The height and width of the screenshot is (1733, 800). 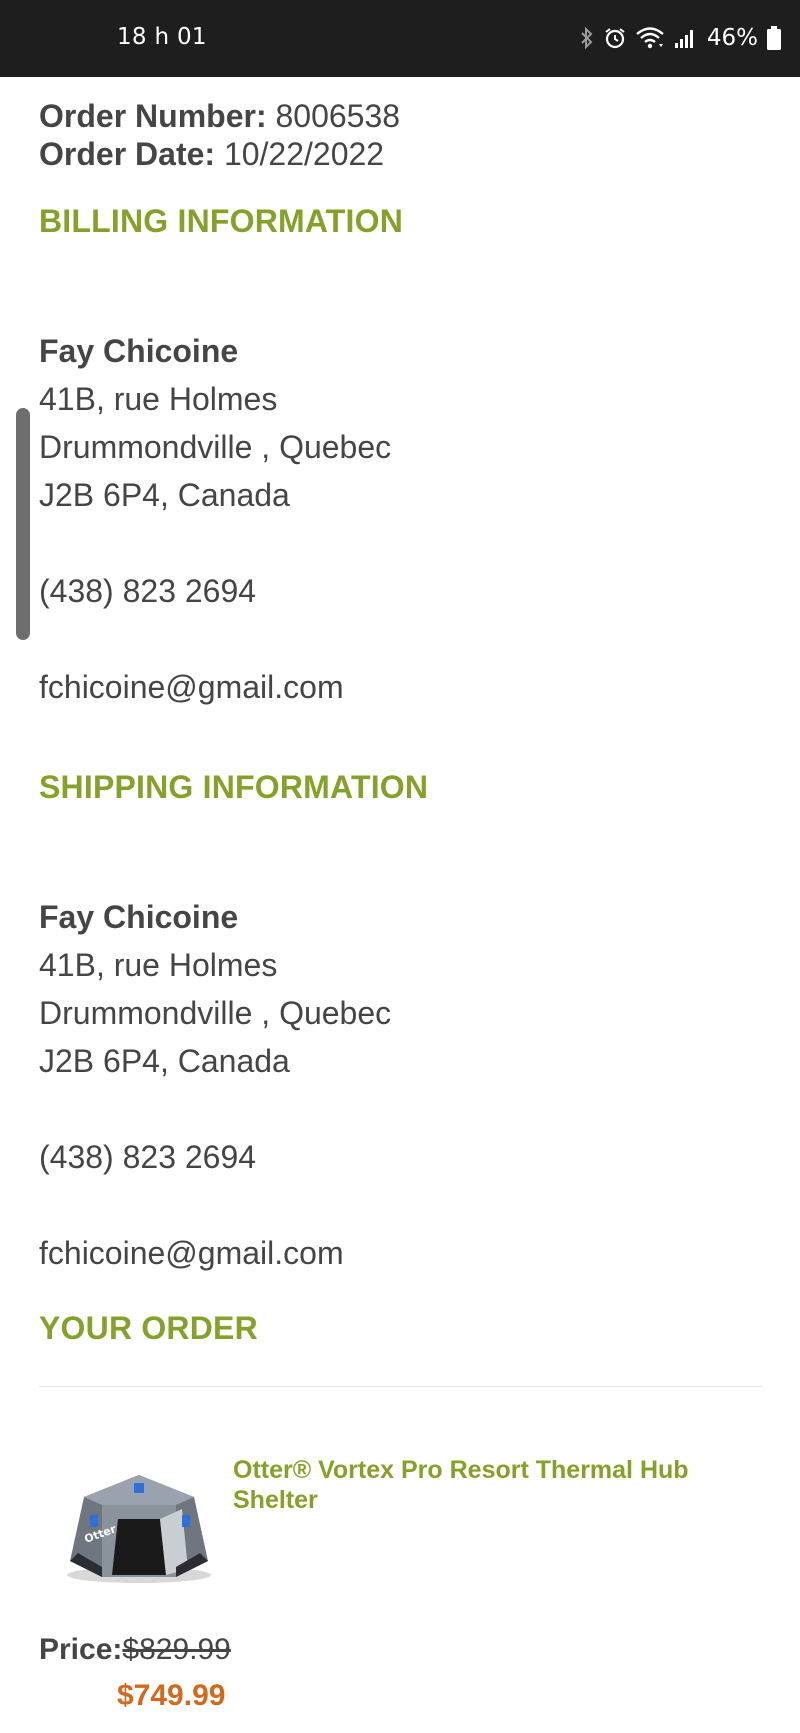 What do you see at coordinates (234, 787) in the screenshot?
I see `shipping-heading: SHIPPING INFORMATION` at bounding box center [234, 787].